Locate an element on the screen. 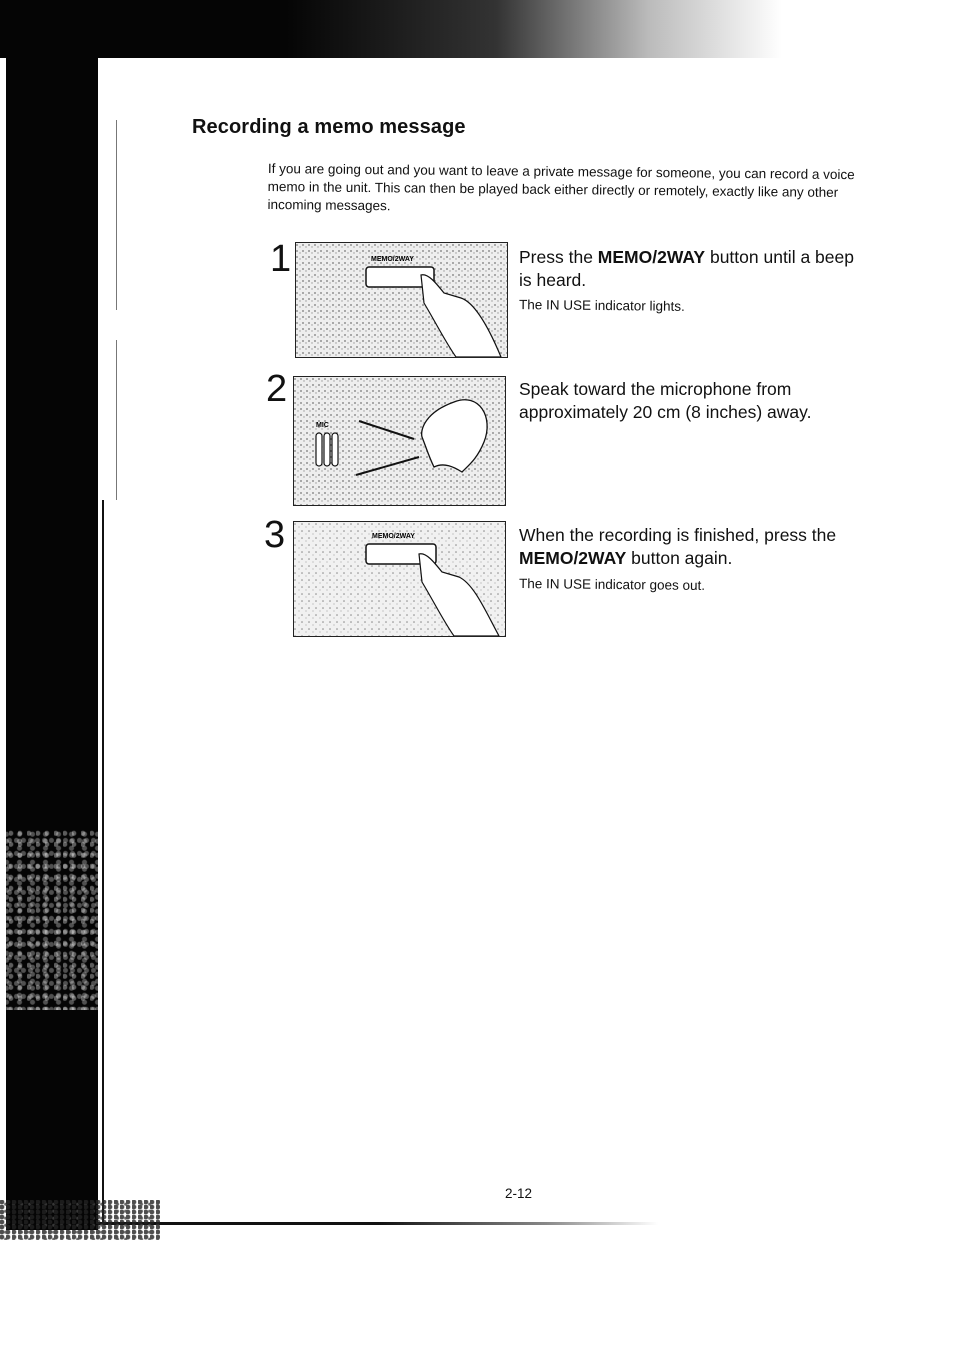 This screenshot has width=954, height=1349. step-3-illustration: MEMO/2WAY is located at coordinates (399, 579).